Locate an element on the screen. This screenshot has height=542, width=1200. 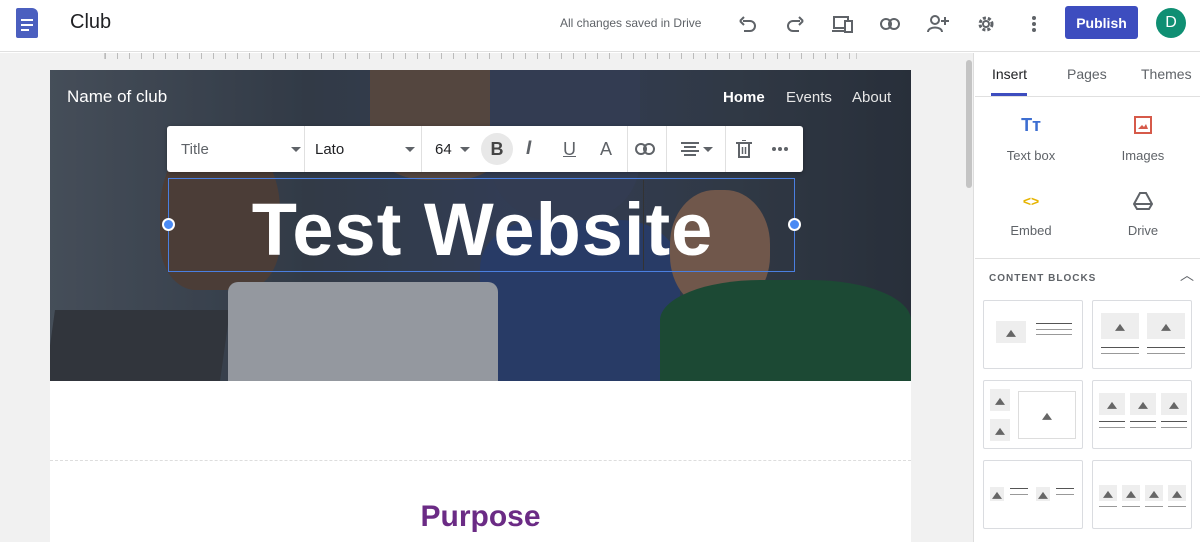
style-select: Title is located at coordinates (241, 149).